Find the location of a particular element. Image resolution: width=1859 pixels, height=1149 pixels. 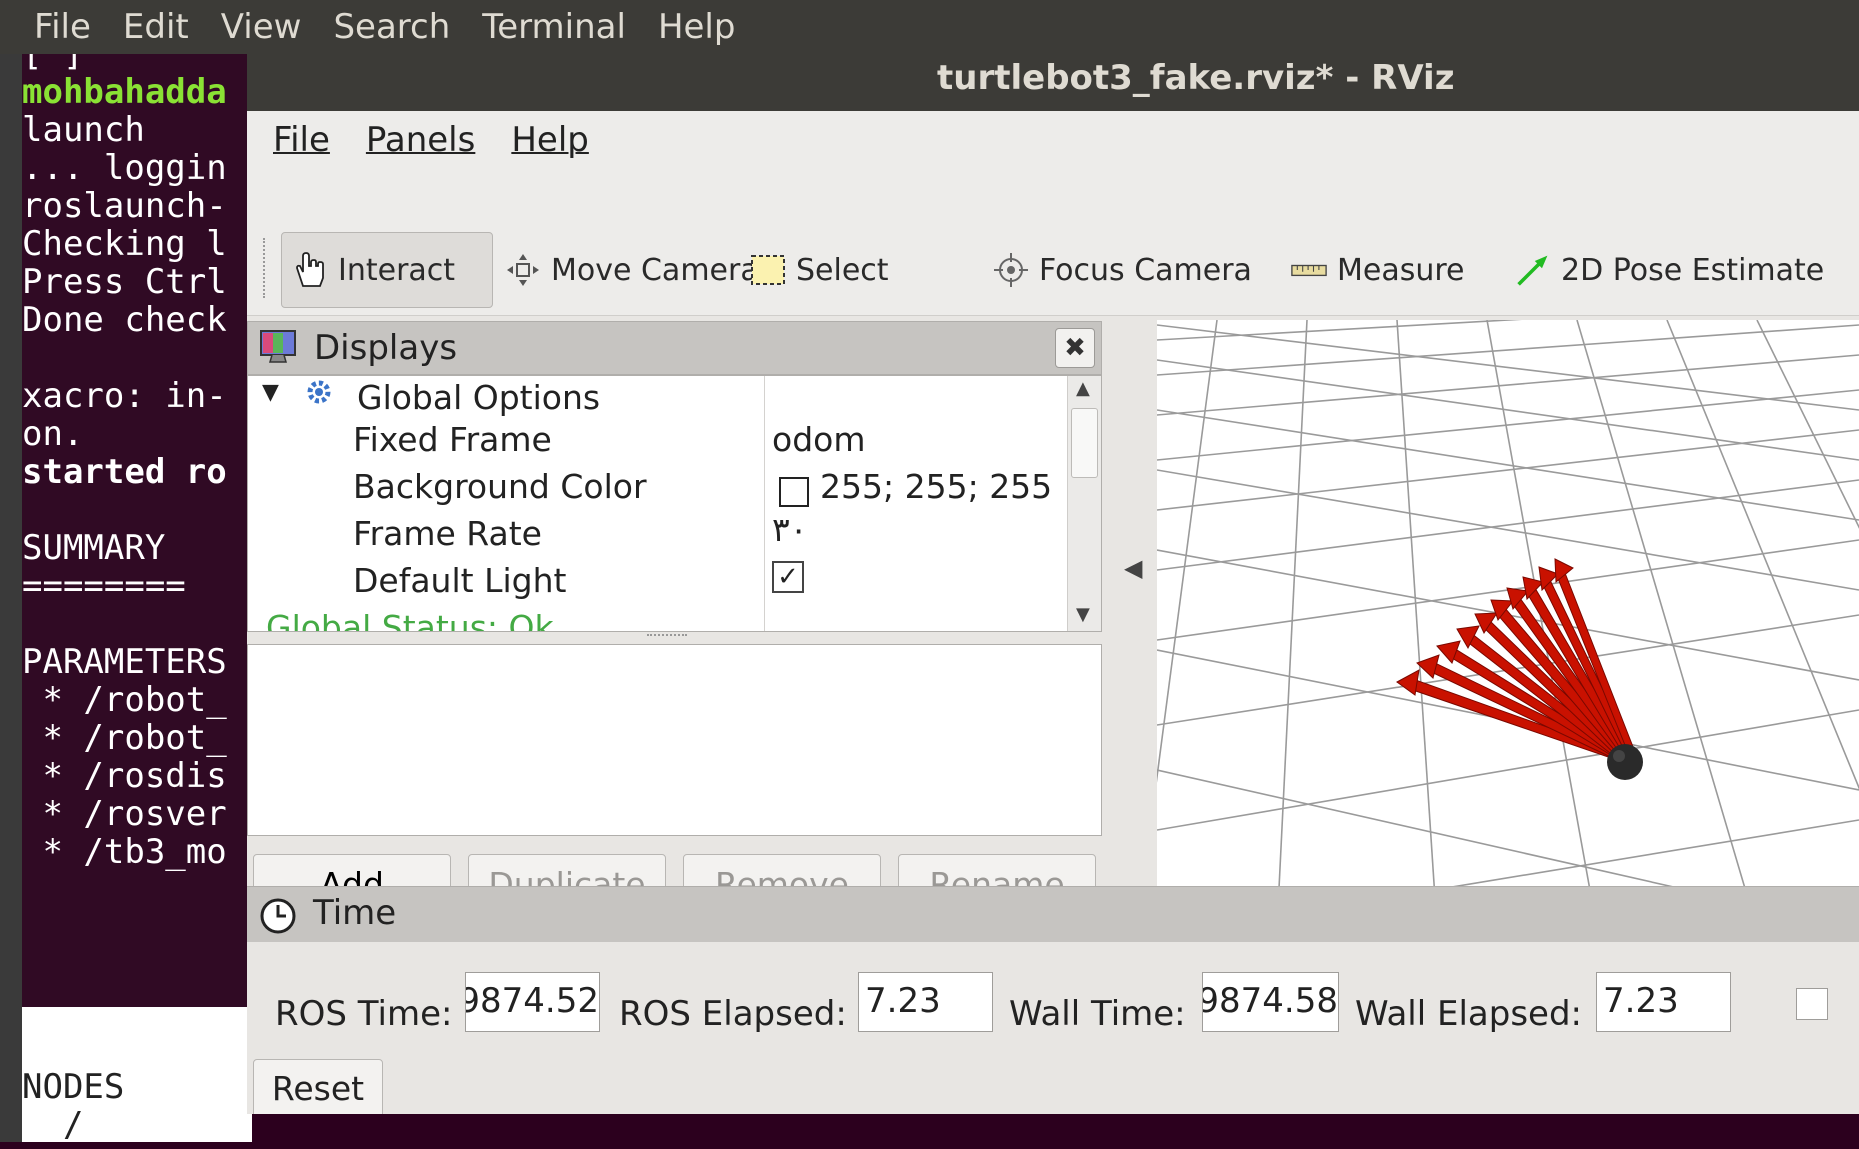

focus-camera-tool-button: Focus Camera is located at coordinates (1122, 270).